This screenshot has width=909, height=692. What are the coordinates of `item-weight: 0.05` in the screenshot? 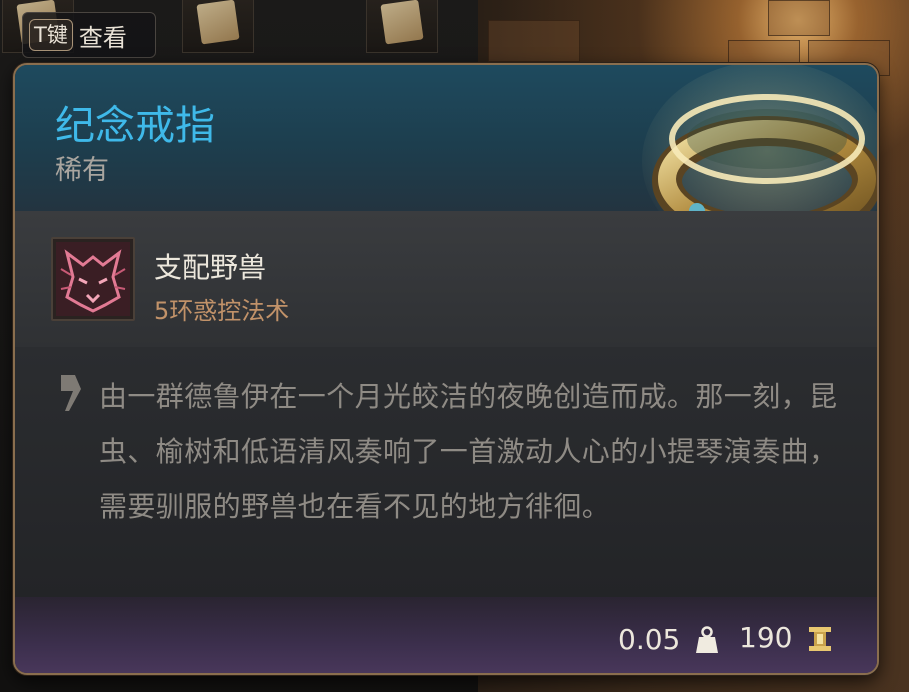 It's located at (649, 639).